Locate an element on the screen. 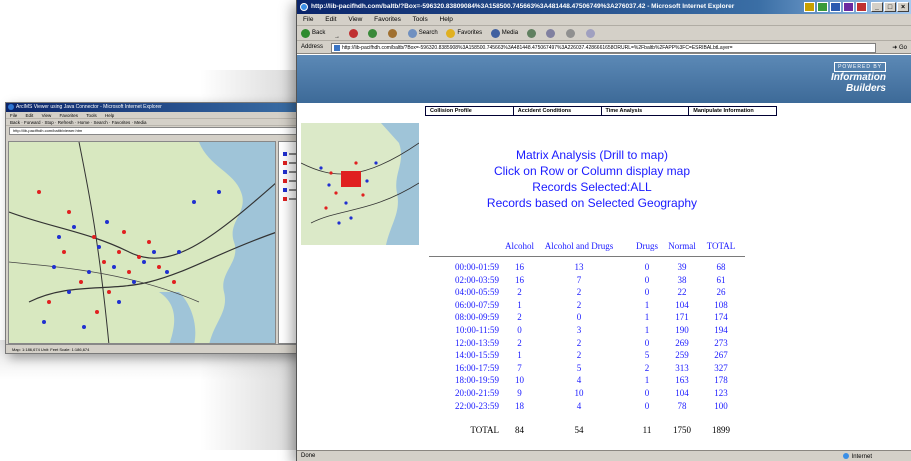 The image size is (911, 461). matrix-cell: 108 is located at coordinates (721, 305).